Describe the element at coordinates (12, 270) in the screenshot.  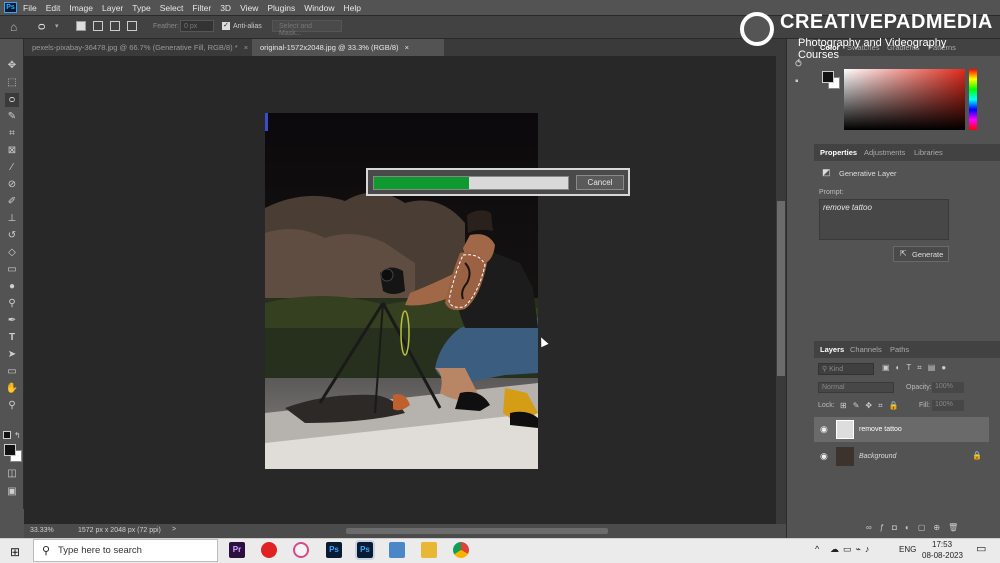
I see `gradient-tool-icon: ▭` at that location.